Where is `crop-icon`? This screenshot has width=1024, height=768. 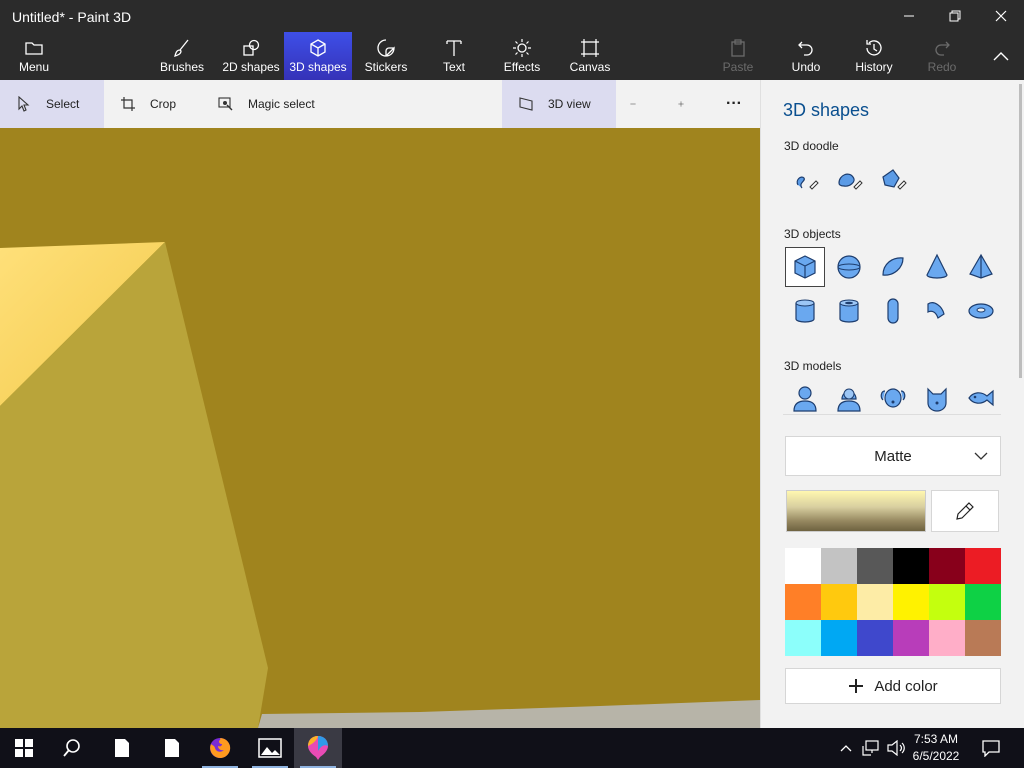 crop-icon is located at coordinates (128, 104).